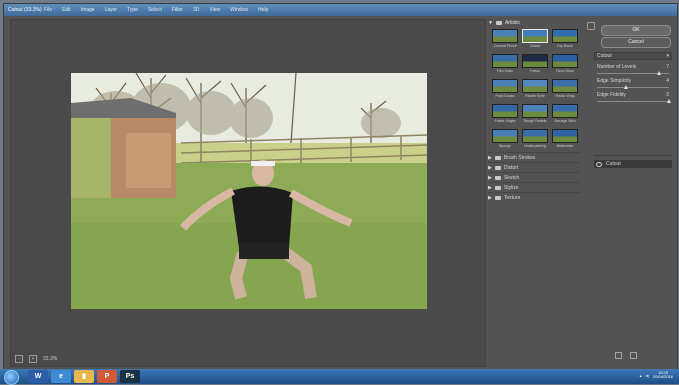 The image size is (679, 385). Describe the element at coordinates (505, 46) in the screenshot. I see `thumbnail-label: Colored Pencil` at that location.